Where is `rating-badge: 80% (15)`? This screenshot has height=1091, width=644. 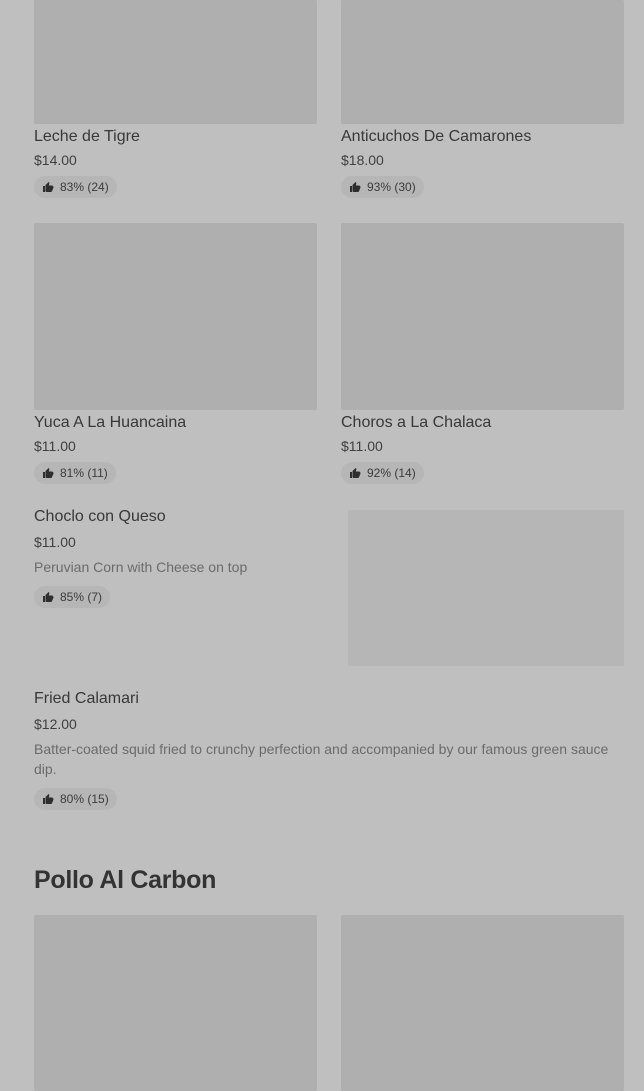 rating-badge: 80% (15) is located at coordinates (75, 799).